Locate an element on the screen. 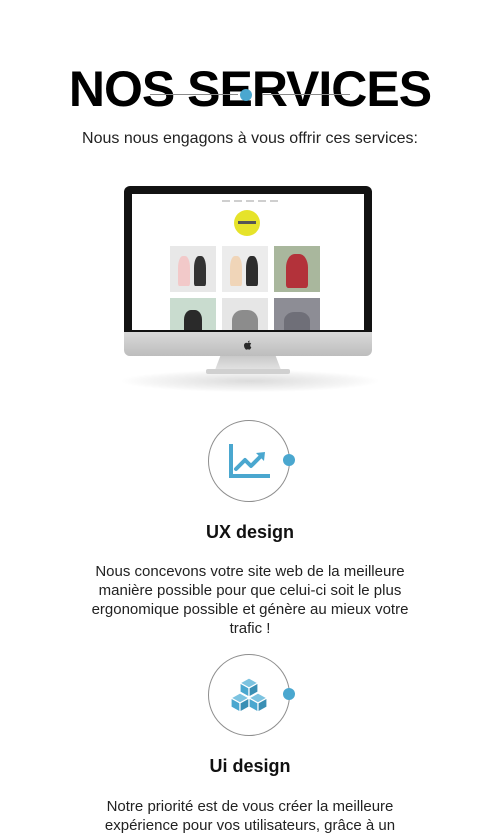 The width and height of the screenshot is (500, 835). divider-line-right is located at coordinates (306, 94).